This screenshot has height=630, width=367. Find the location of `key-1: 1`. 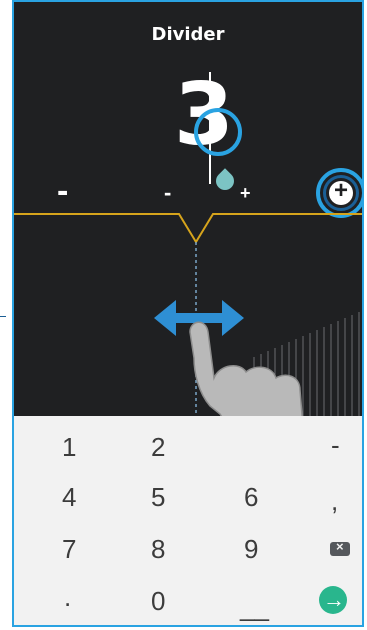

key-1: 1 is located at coordinates (69, 447).